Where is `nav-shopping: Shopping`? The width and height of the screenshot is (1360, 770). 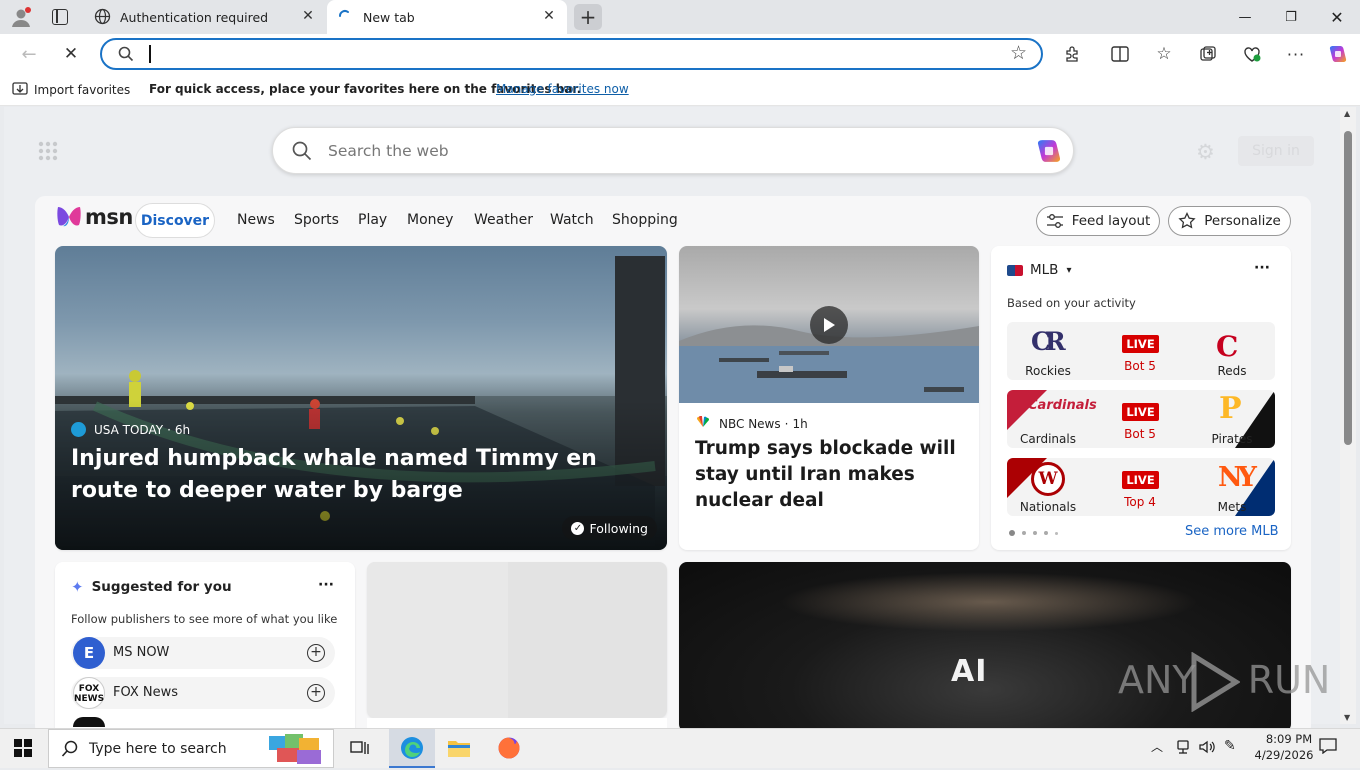
nav-shopping: Shopping is located at coordinates (645, 220).